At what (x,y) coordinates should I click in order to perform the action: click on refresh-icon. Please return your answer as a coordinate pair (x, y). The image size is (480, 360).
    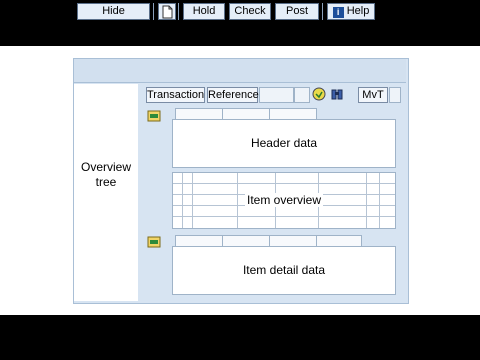
    Looking at the image, I should click on (319, 94).